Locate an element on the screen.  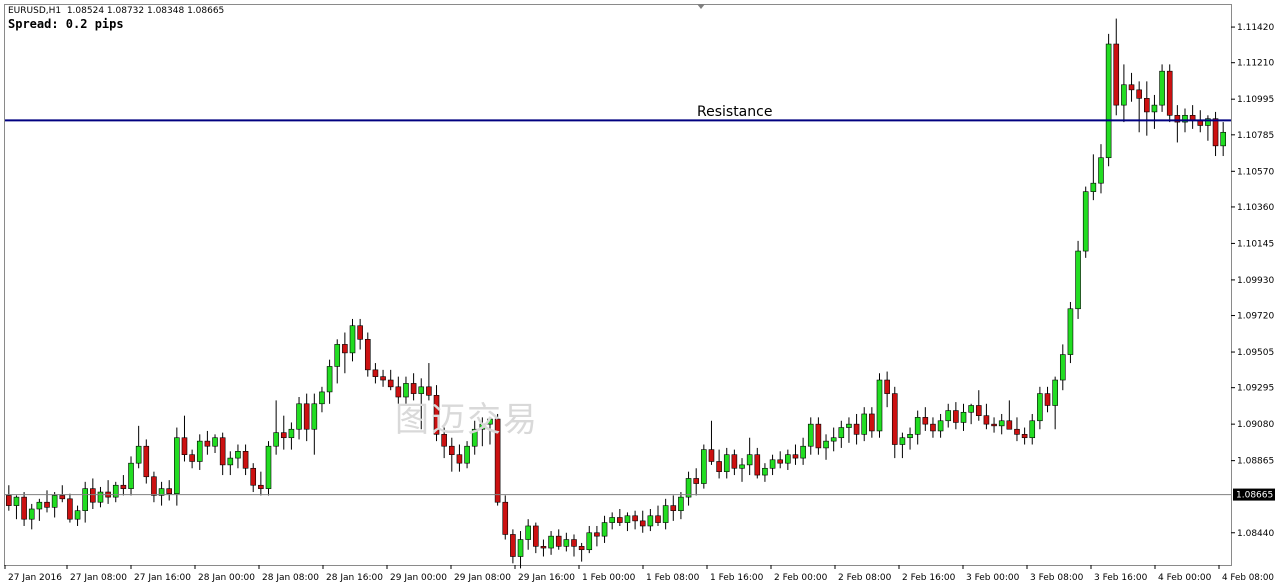
x-tick-label: 1 Feb 00:00 is located at coordinates (609, 578).